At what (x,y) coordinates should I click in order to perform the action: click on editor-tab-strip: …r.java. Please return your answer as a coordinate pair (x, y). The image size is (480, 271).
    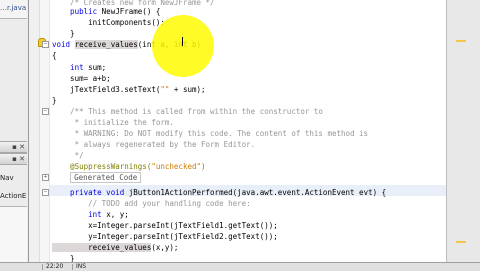
    Looking at the image, I should click on (13, 9).